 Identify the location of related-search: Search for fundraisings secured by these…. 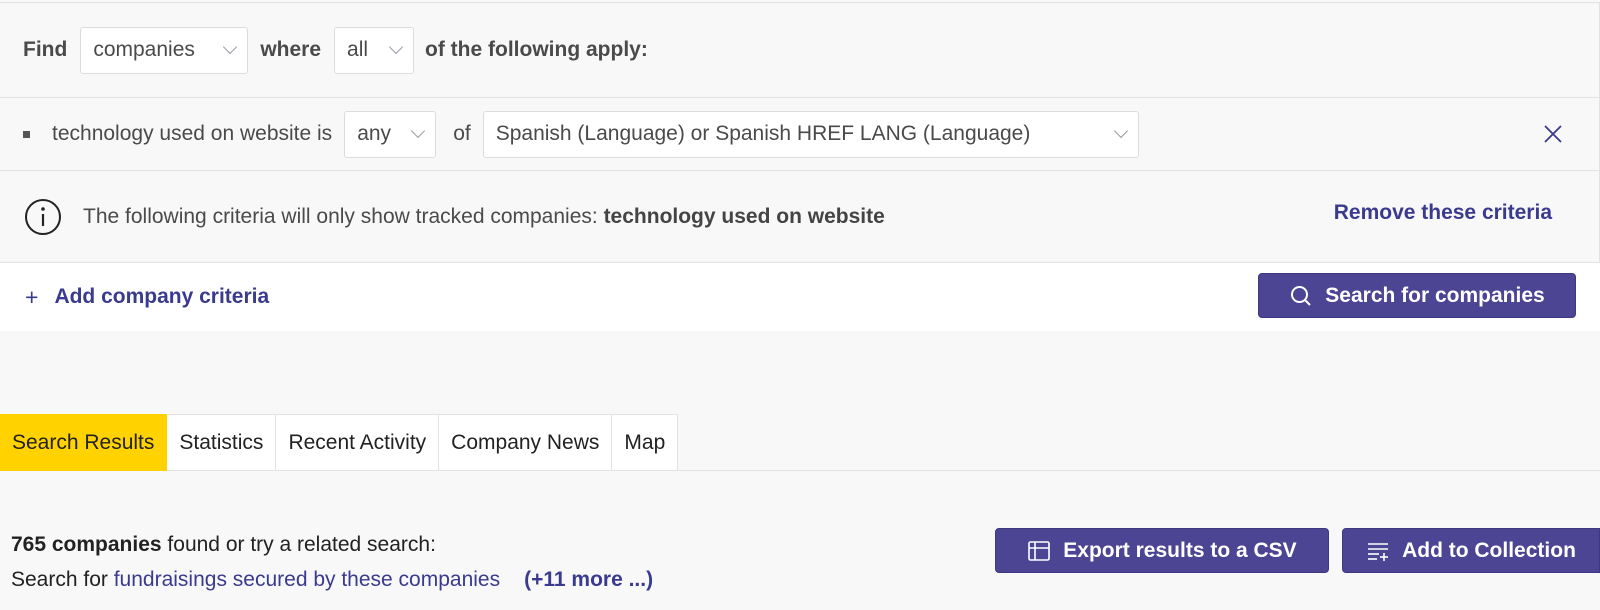
(332, 579).